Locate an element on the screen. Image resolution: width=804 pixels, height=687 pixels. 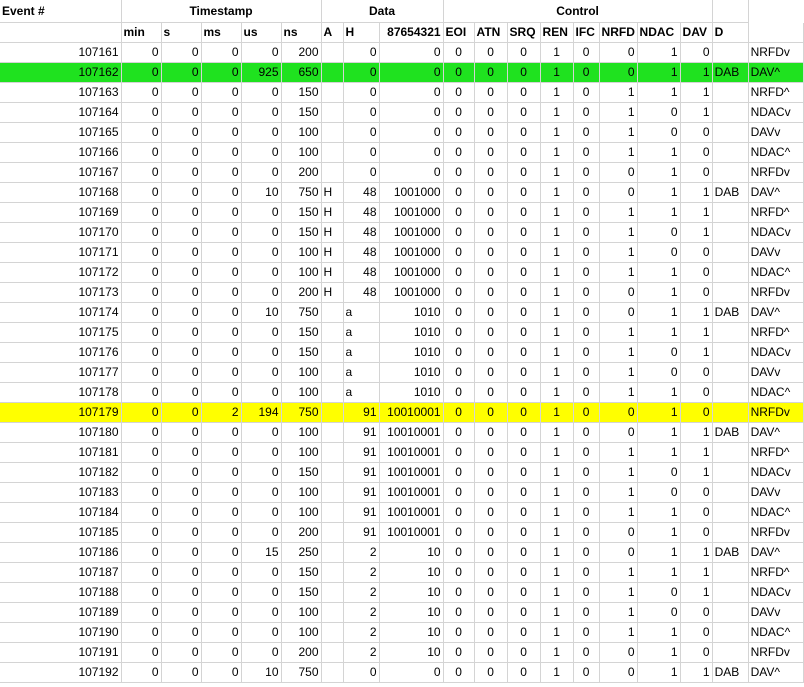
bits-cell: 0 is located at coordinates (411, 112).